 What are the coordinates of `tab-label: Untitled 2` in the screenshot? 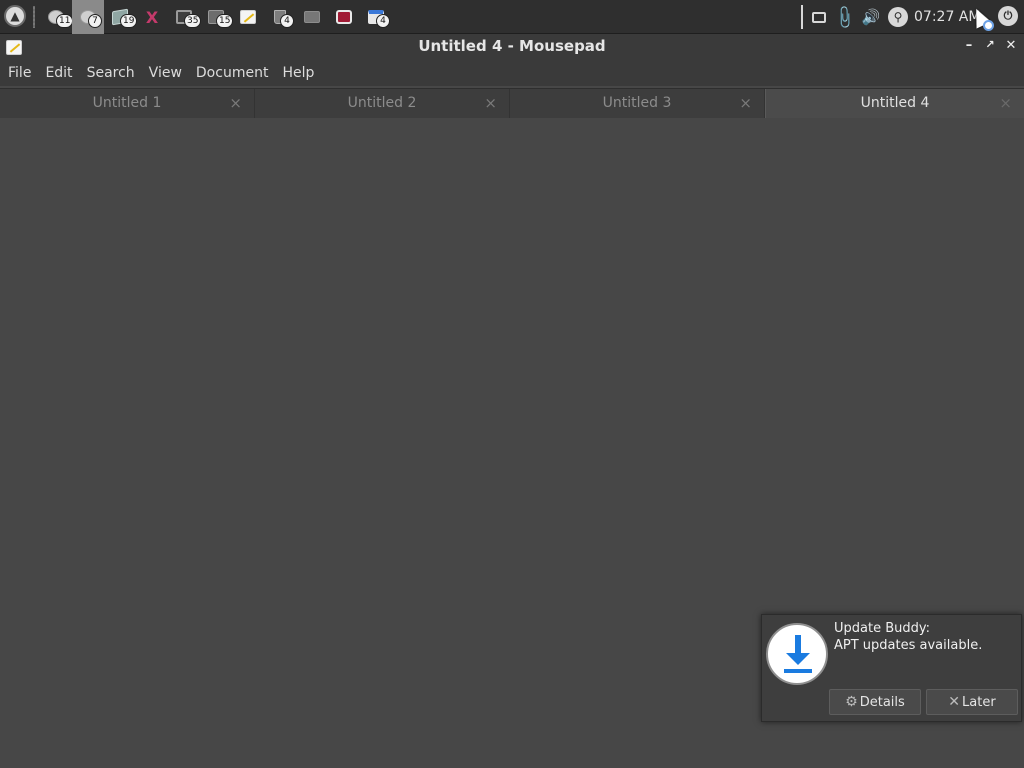 It's located at (382, 103).